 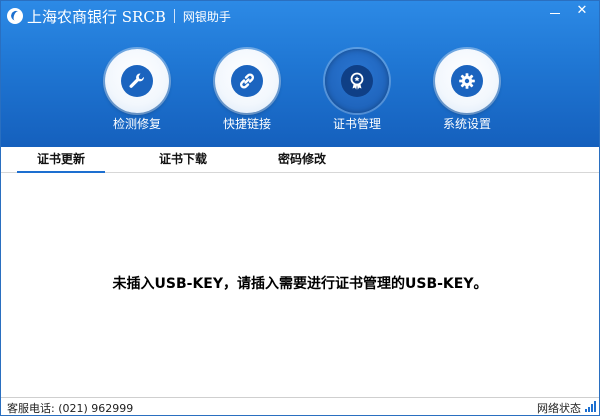 What do you see at coordinates (96, 16) in the screenshot?
I see `bank-name: 上海农商银行 SRCB` at bounding box center [96, 16].